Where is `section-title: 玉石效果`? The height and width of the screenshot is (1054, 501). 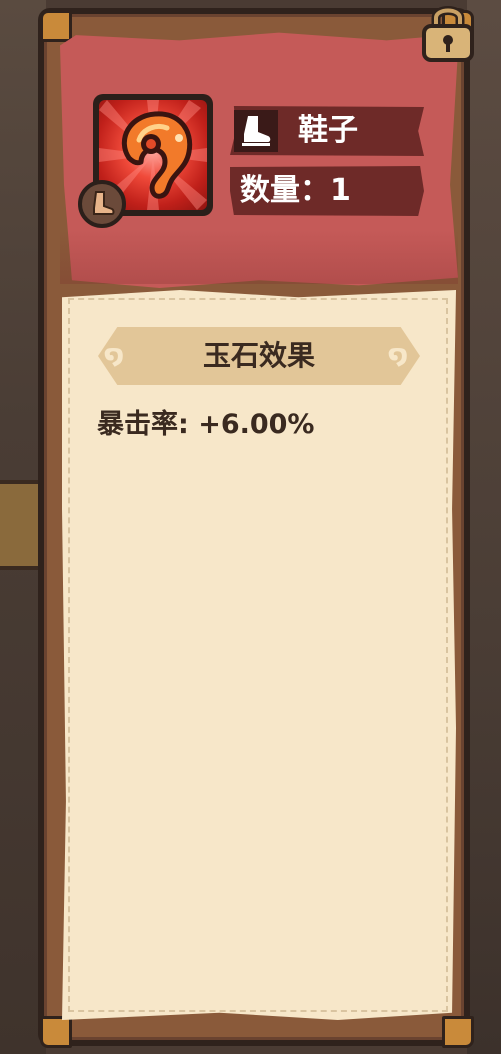
section-title: 玉石效果 is located at coordinates (258, 355).